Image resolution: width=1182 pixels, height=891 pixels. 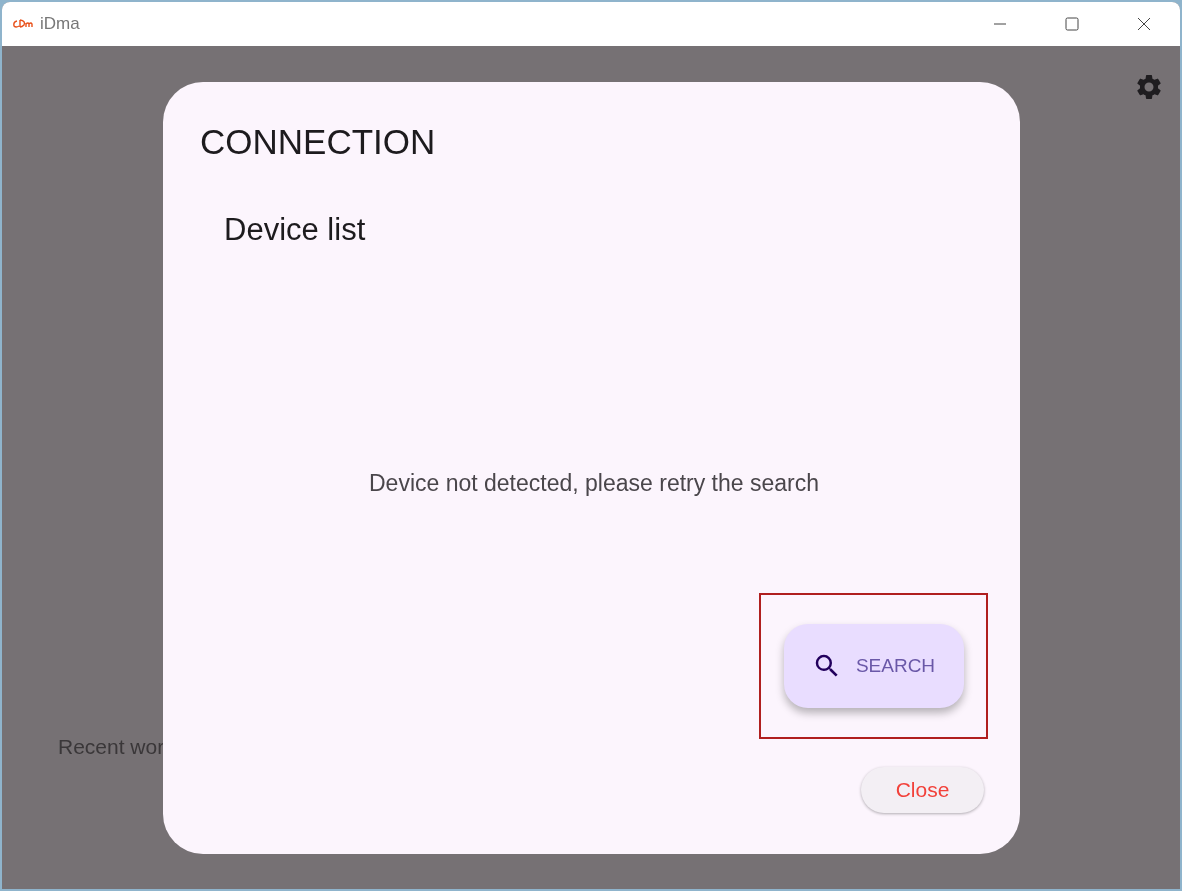 What do you see at coordinates (873, 666) in the screenshot?
I see `search-button: SEARCH` at bounding box center [873, 666].